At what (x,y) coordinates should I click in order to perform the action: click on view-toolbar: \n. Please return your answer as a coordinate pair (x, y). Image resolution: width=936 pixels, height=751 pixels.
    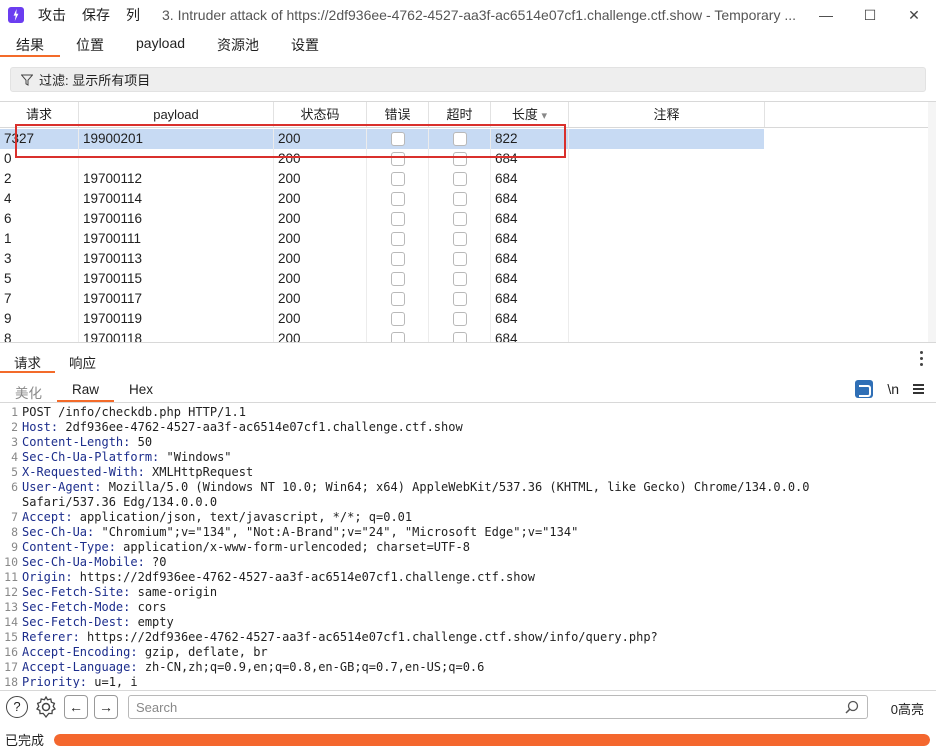
    Looking at the image, I should click on (889, 389).